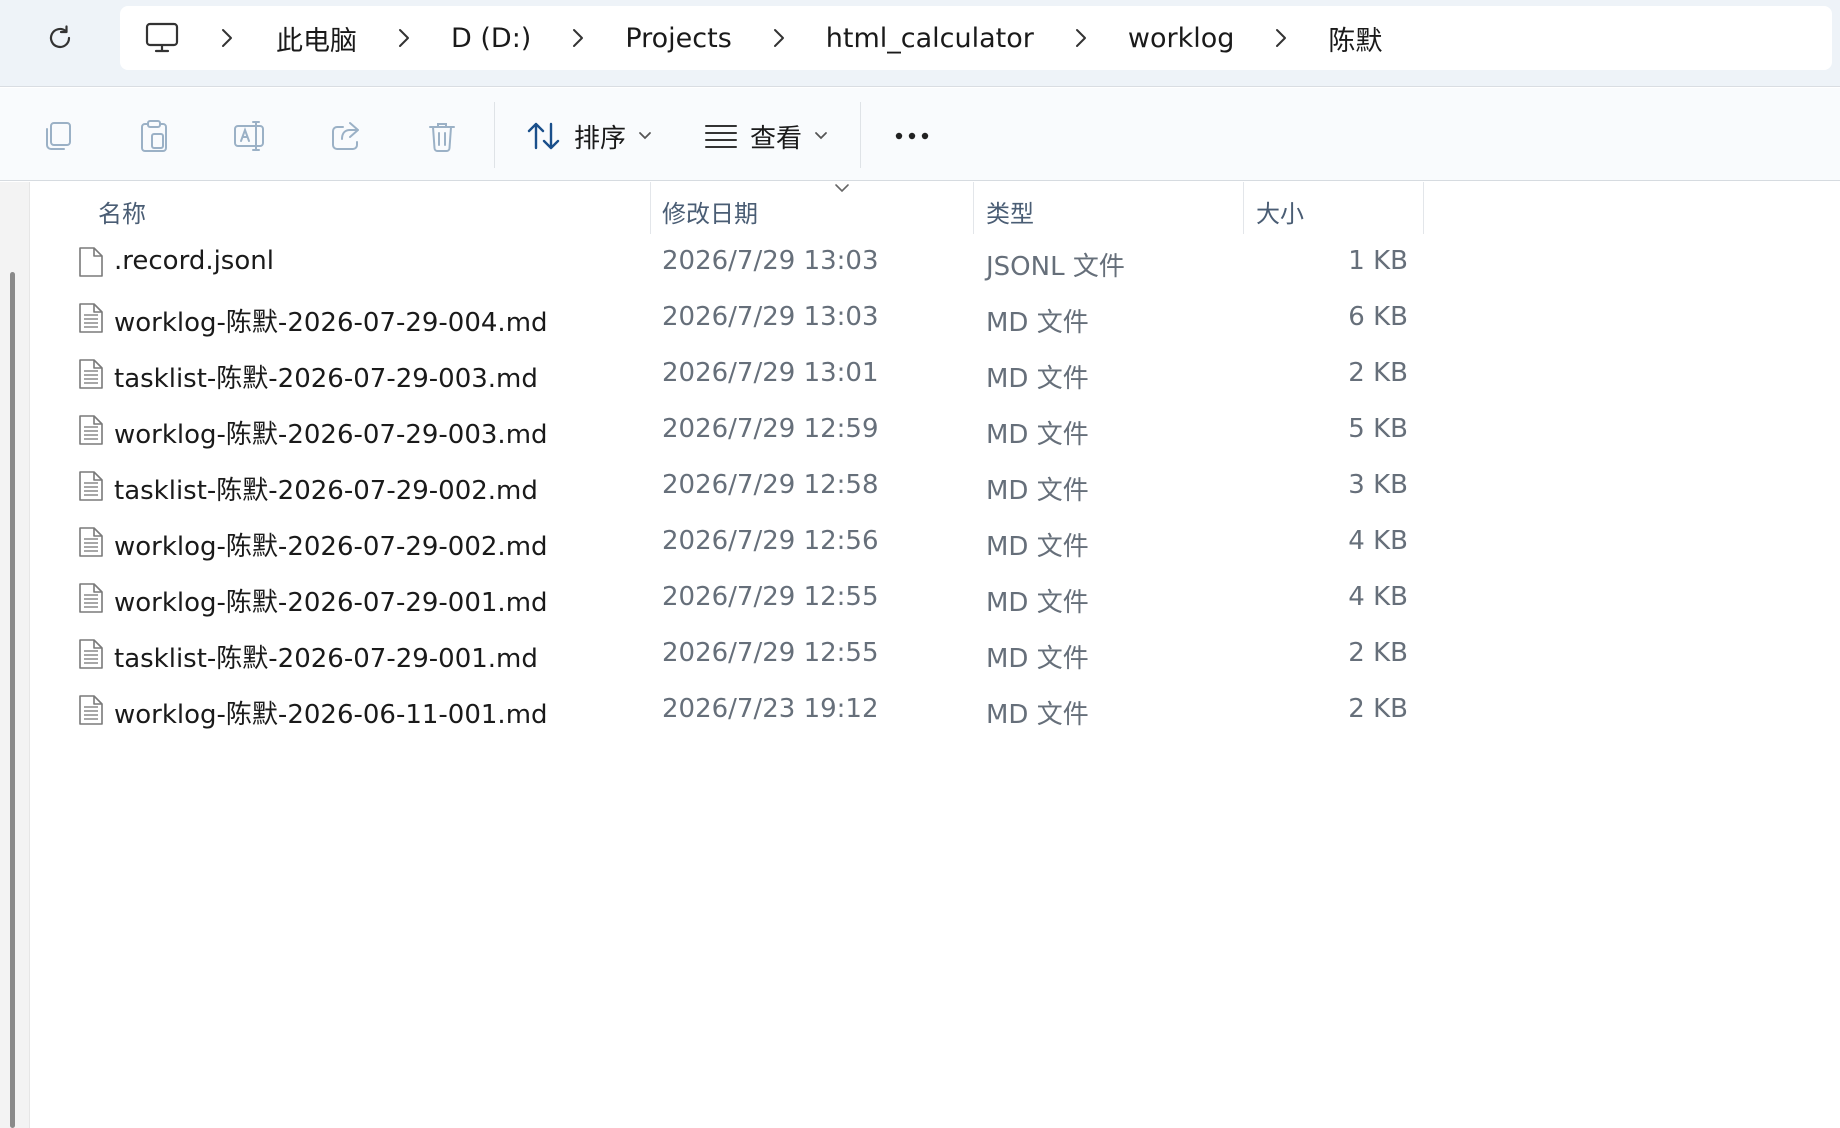  I want to click on breadcrumb-item-current-folder: 陈默, so click(1355, 38).